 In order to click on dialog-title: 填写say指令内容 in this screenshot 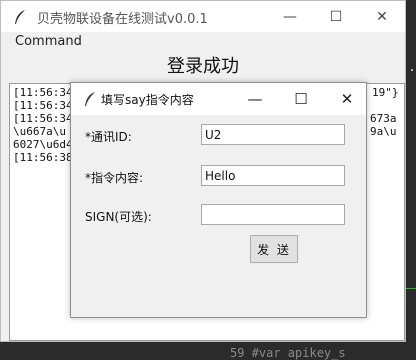, I will do `click(147, 100)`.